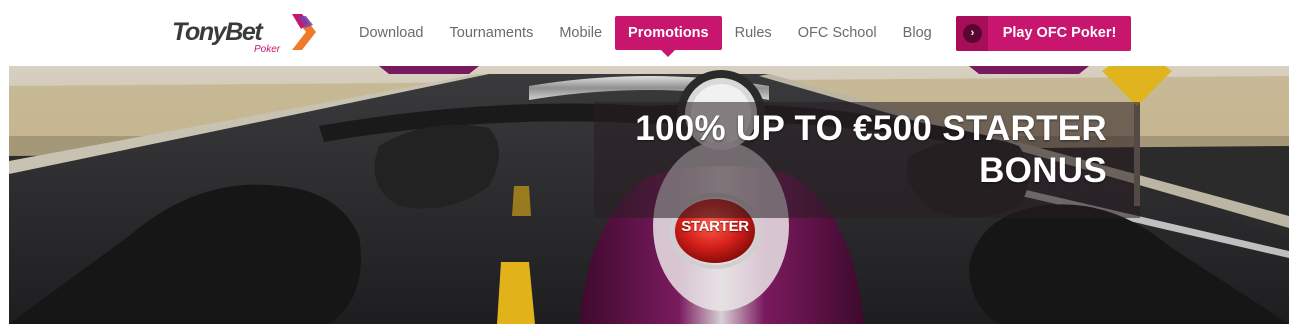 Image resolution: width=1289 pixels, height=324 pixels. What do you see at coordinates (753, 33) in the screenshot?
I see `nav-item-rules: Rules` at bounding box center [753, 33].